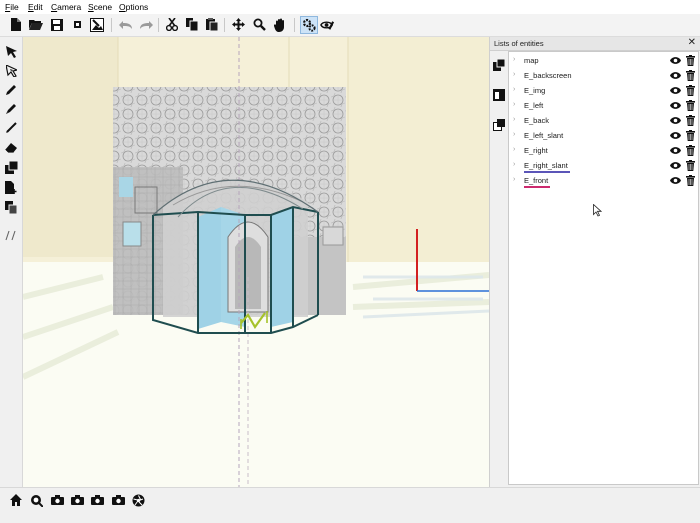  Describe the element at coordinates (56, 24) in the screenshot. I see `save-icon` at that location.